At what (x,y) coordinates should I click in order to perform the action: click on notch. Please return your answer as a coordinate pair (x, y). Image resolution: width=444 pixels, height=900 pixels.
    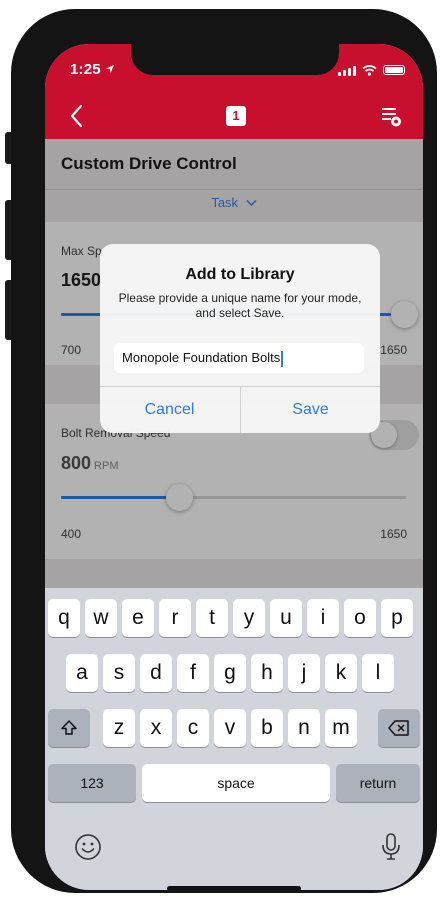
    Looking at the image, I should click on (235, 59).